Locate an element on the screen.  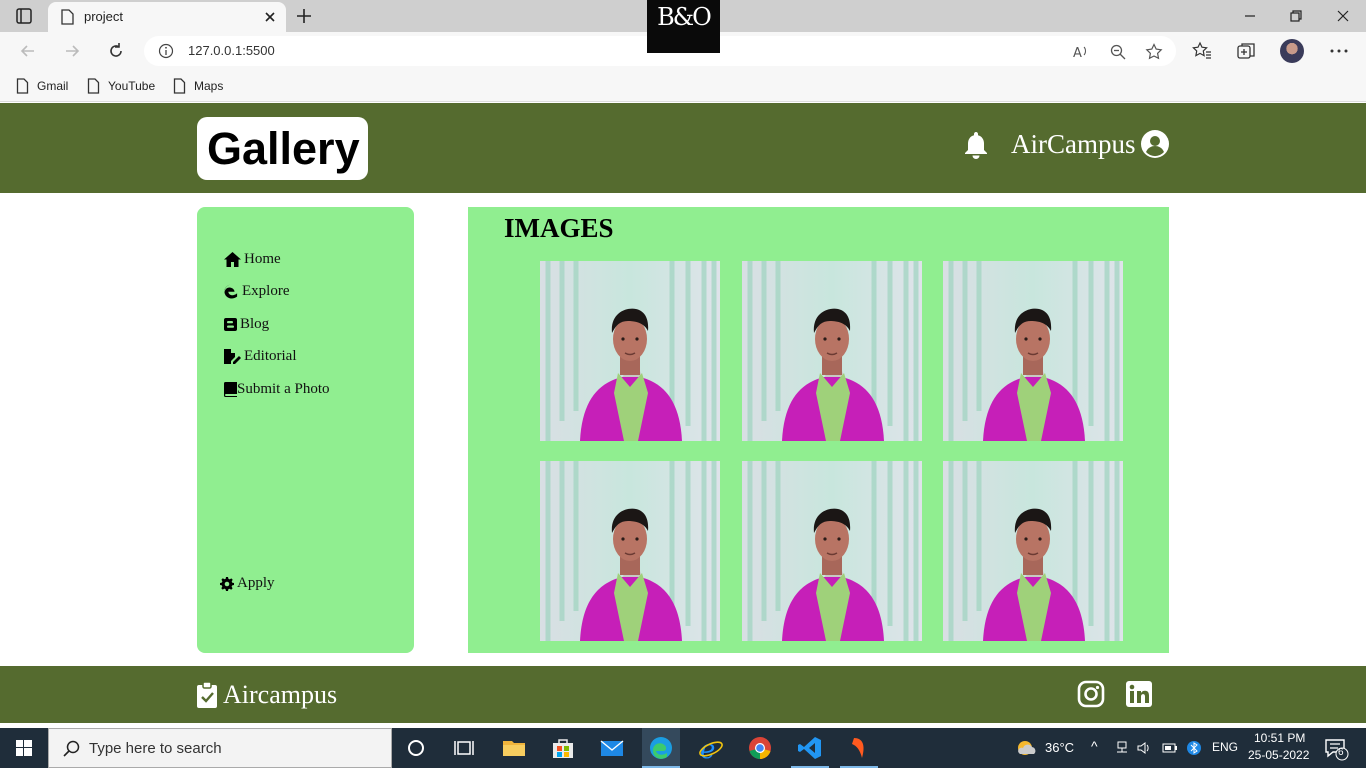
close-tab-icon is located at coordinates (270, 17).